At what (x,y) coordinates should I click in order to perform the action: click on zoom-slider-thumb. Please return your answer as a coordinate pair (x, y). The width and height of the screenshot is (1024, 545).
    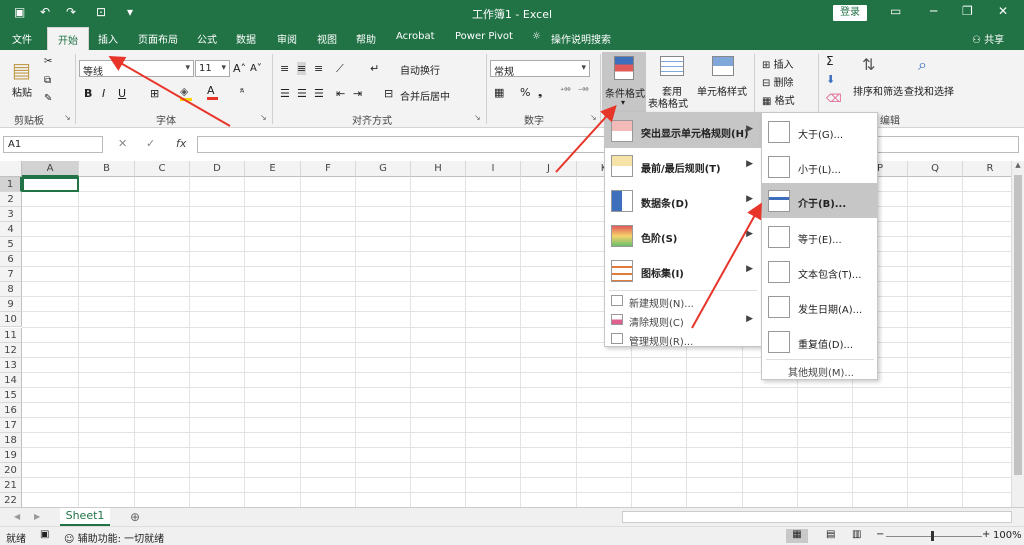
    Looking at the image, I should click on (932, 536).